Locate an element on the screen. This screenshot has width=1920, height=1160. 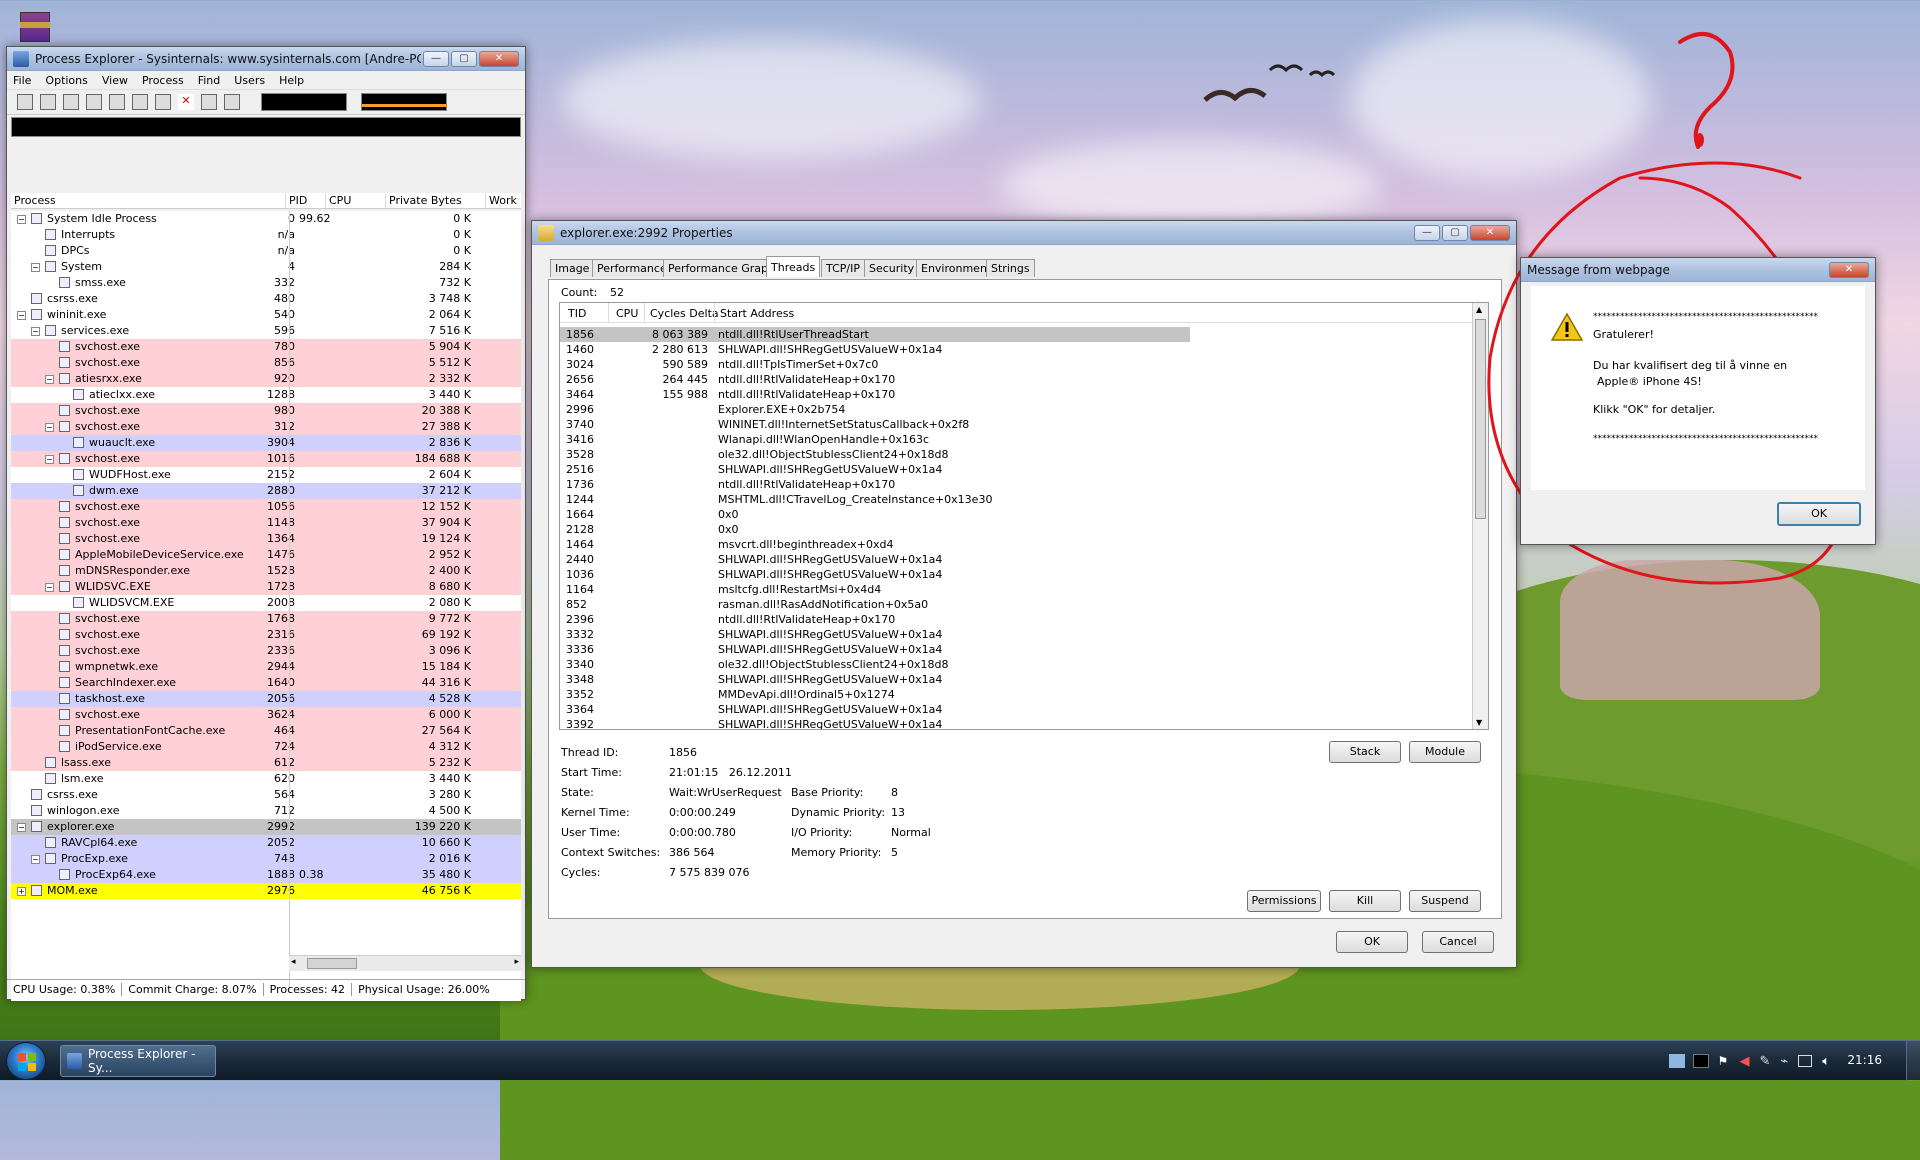
thread-row: 3348 SHLWAPI.dll!SHRegGetUSValueW+0x1a4 is located at coordinates (1016, 679).